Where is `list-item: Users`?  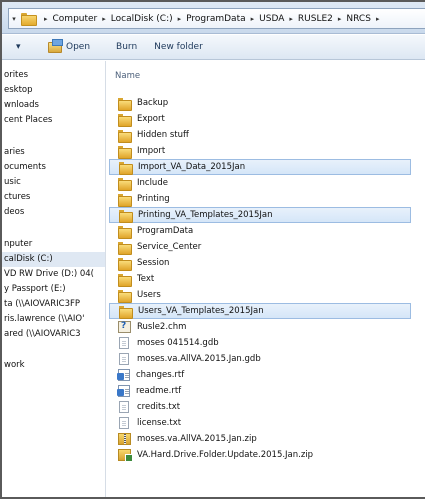
list-item: Users is located at coordinates (260, 295).